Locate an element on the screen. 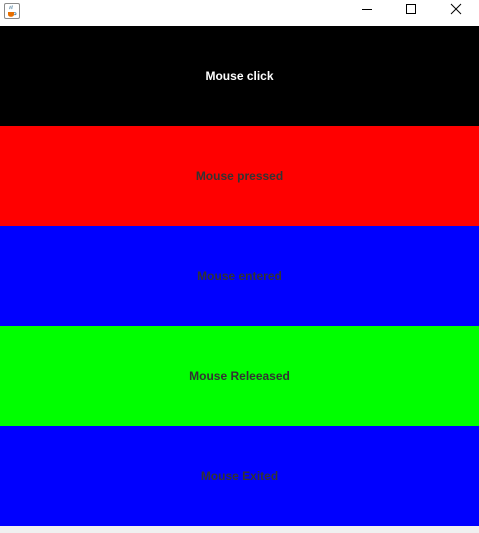 The image size is (479, 533). panel-label: Mouse click is located at coordinates (239, 76).